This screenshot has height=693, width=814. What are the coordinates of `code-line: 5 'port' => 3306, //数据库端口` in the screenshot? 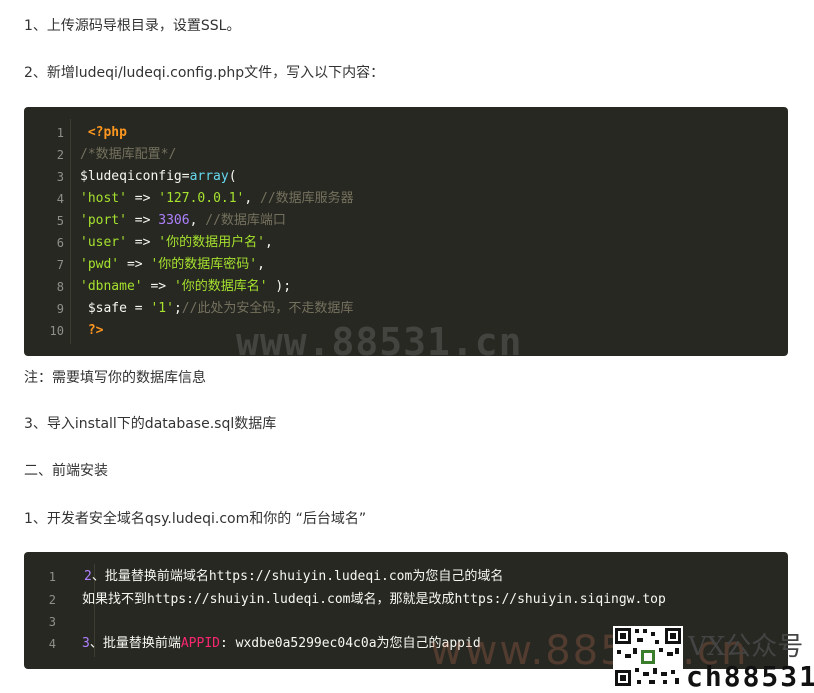 It's located at (406, 221).